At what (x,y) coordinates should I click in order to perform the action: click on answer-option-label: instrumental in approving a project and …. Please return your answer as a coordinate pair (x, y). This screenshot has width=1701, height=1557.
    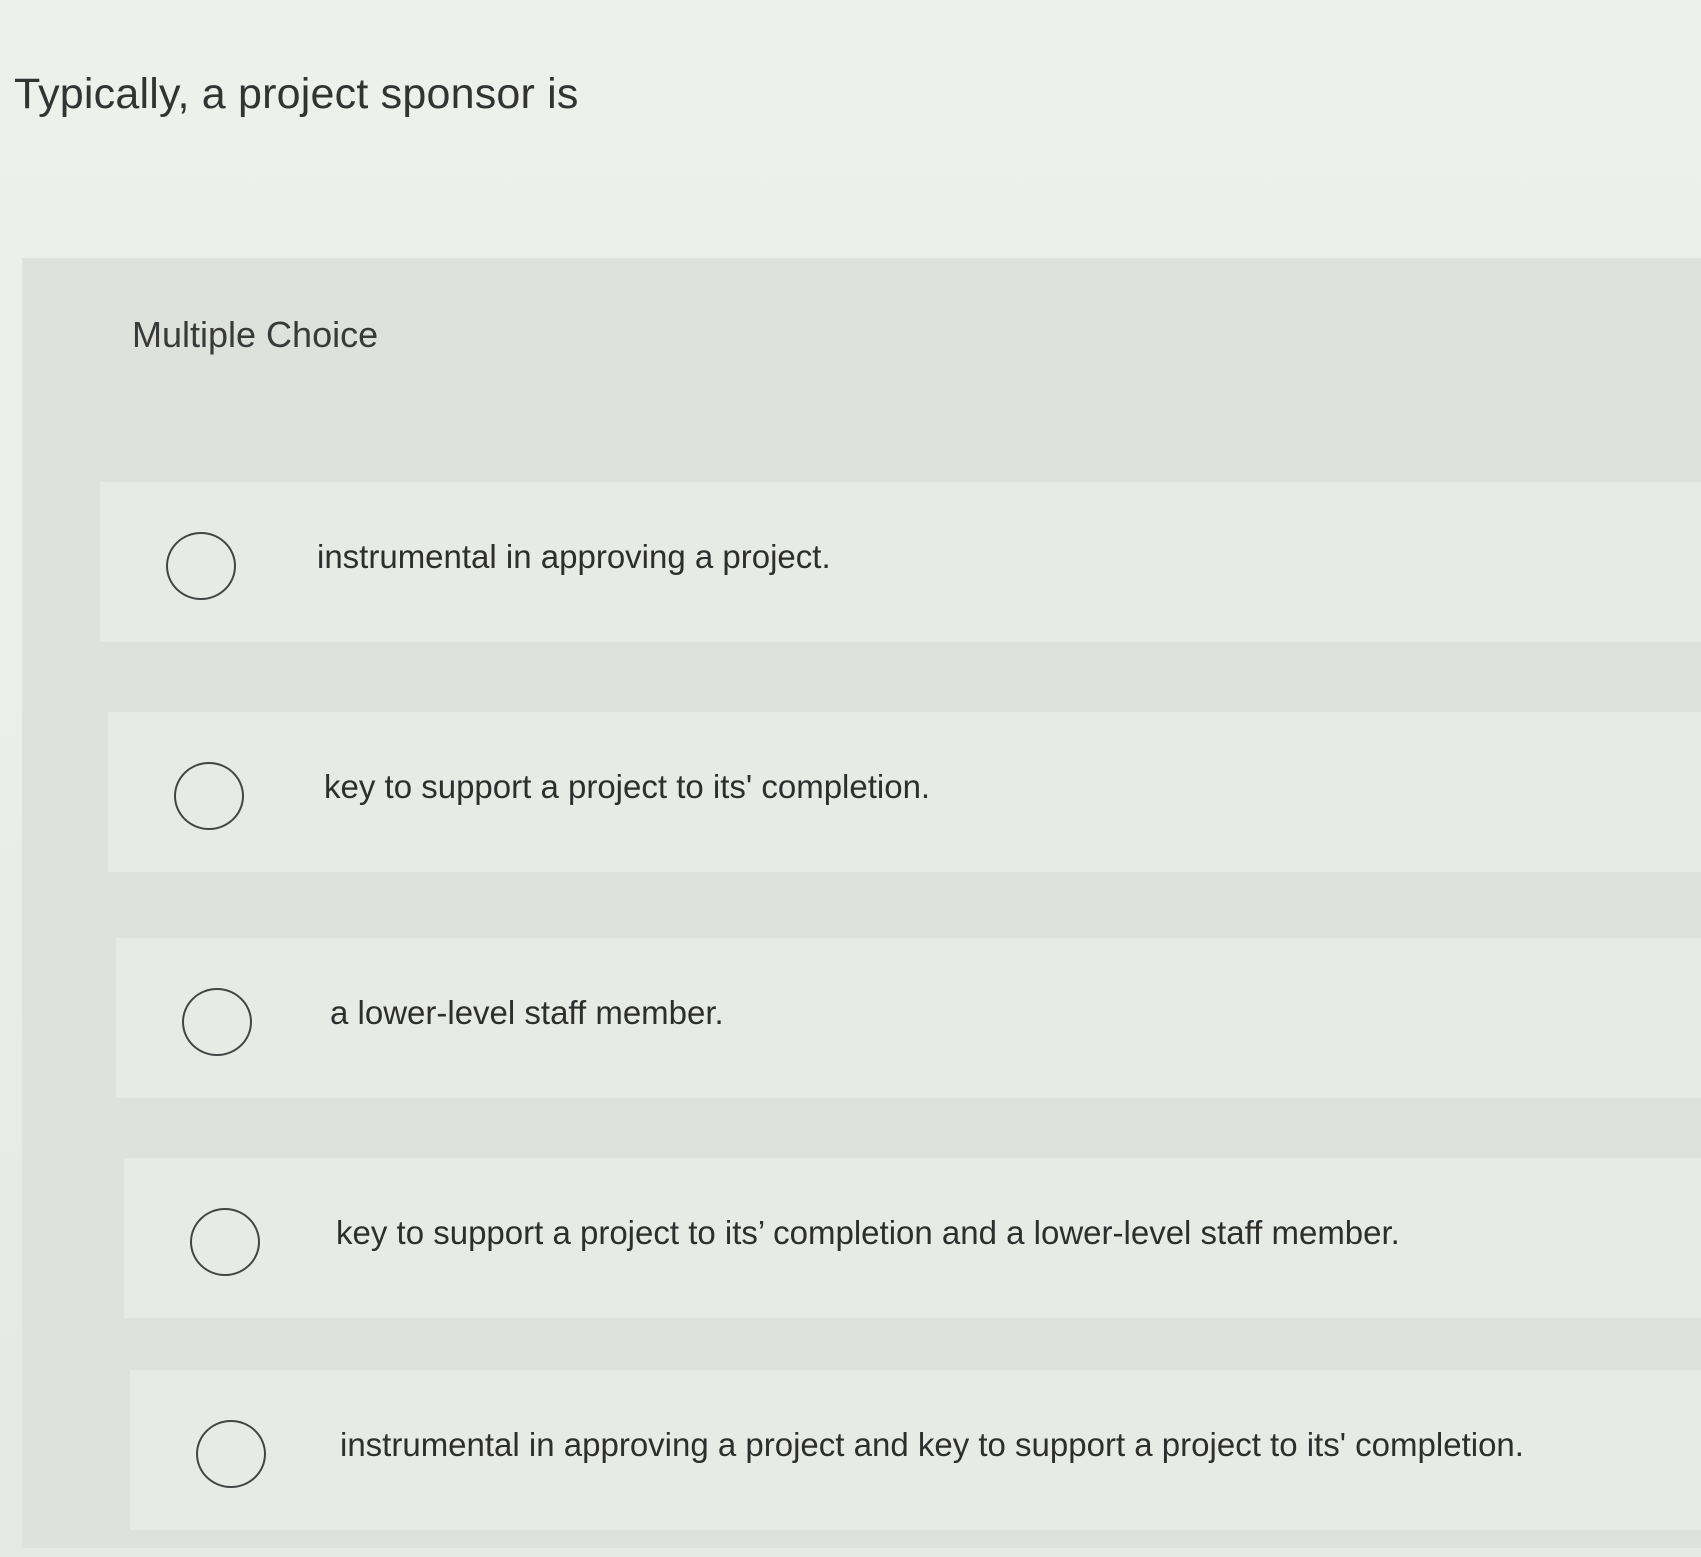
    Looking at the image, I should click on (932, 1444).